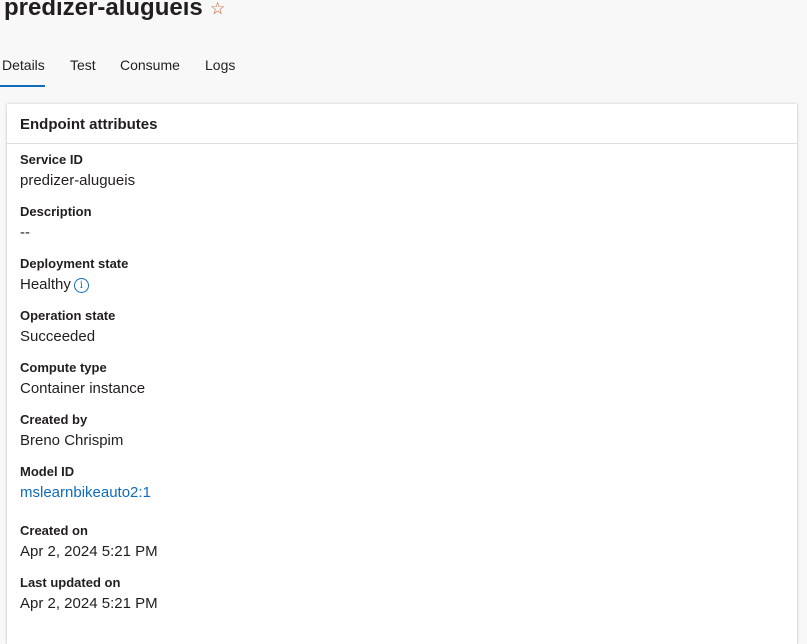 The height and width of the screenshot is (644, 807). What do you see at coordinates (78, 180) in the screenshot?
I see `field-value: predizer-alugueis` at bounding box center [78, 180].